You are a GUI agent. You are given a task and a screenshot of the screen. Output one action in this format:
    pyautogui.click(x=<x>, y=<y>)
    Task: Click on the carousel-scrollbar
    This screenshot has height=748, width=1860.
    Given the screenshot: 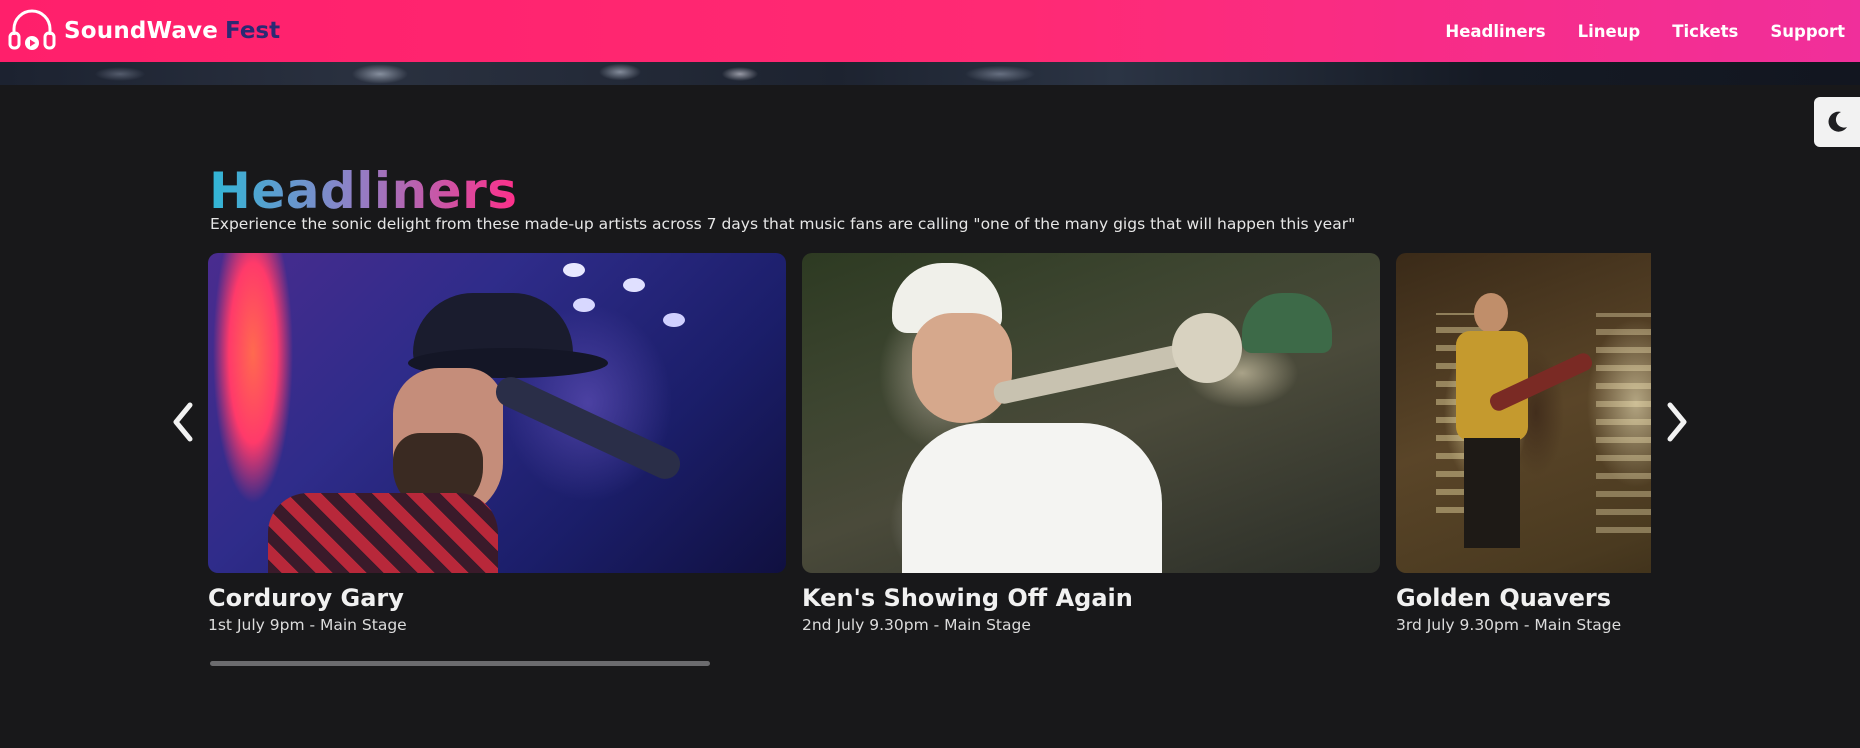 What is the action you would take?
    pyautogui.click(x=460, y=663)
    